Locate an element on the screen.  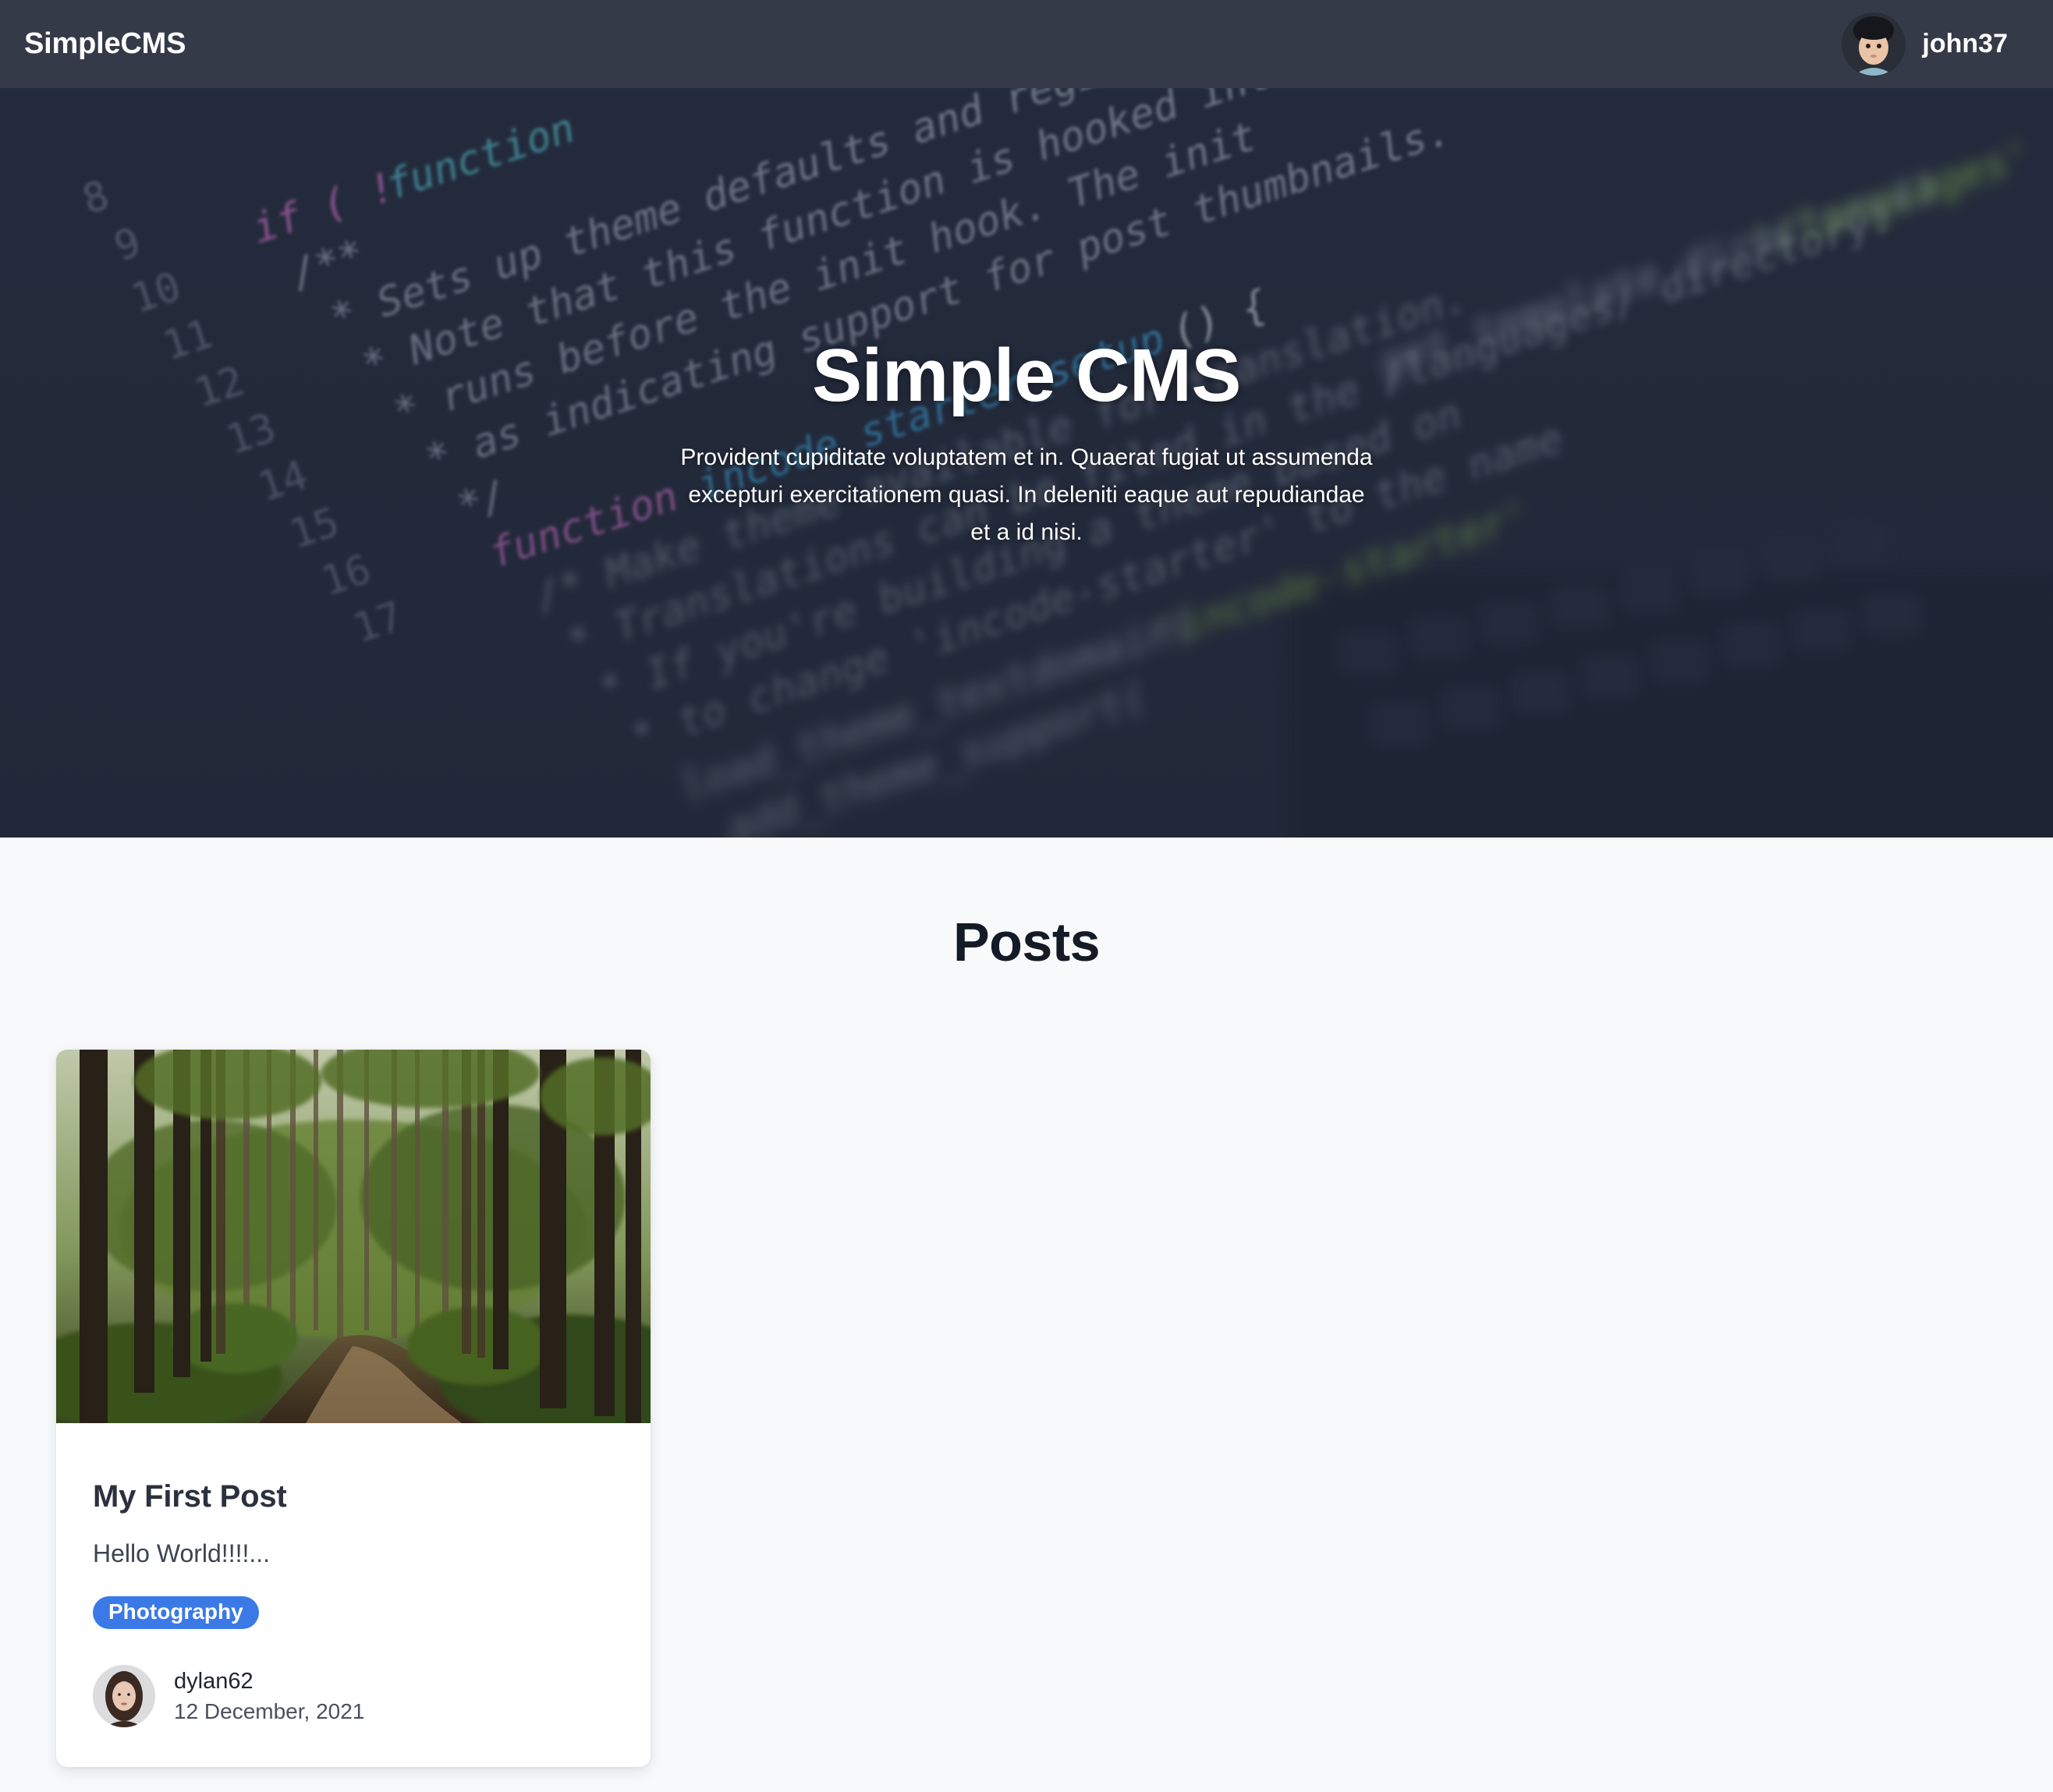
post-author: dylan62 12 December, 2021 is located at coordinates (353, 1696).